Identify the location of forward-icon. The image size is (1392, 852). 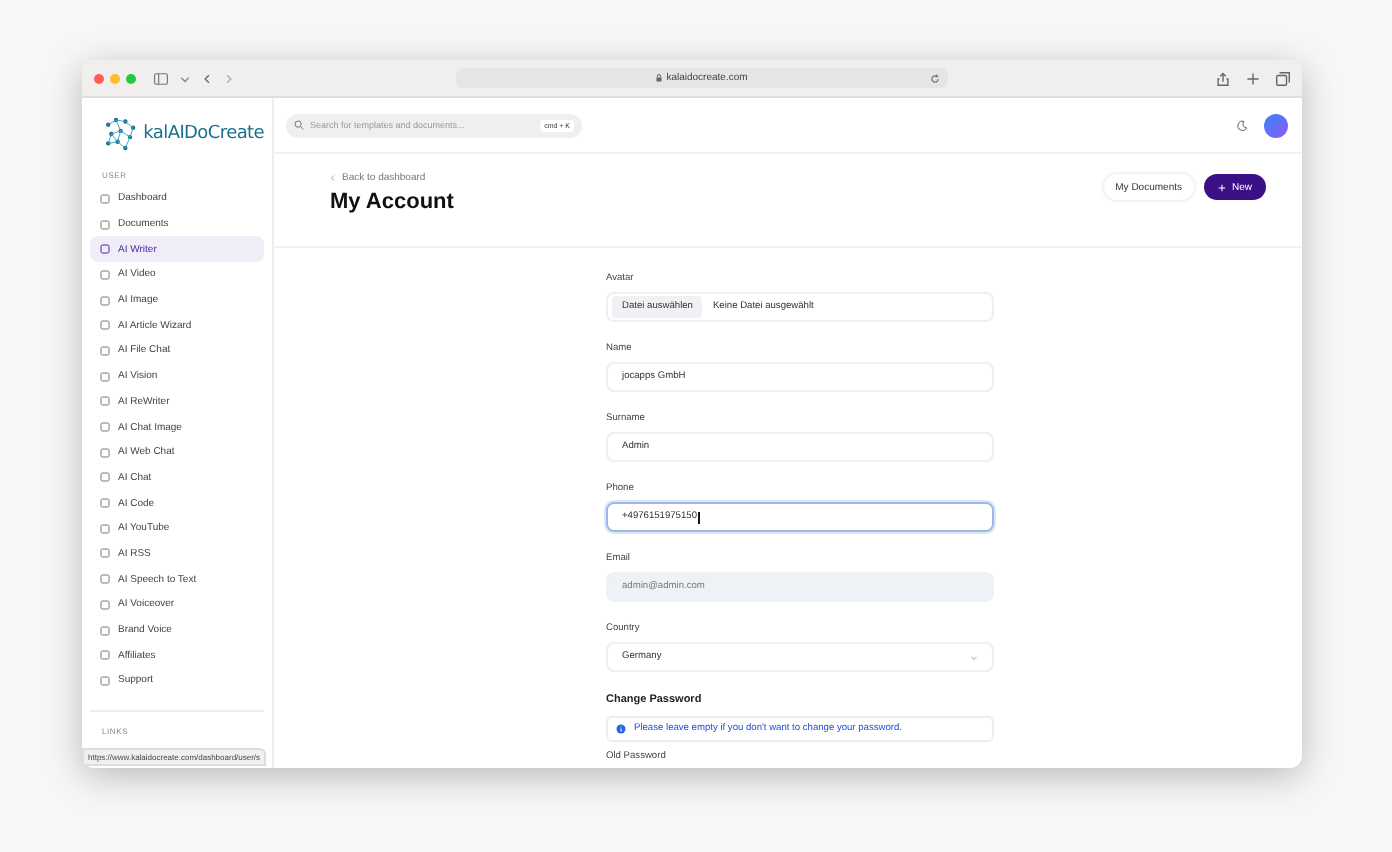
(229, 78).